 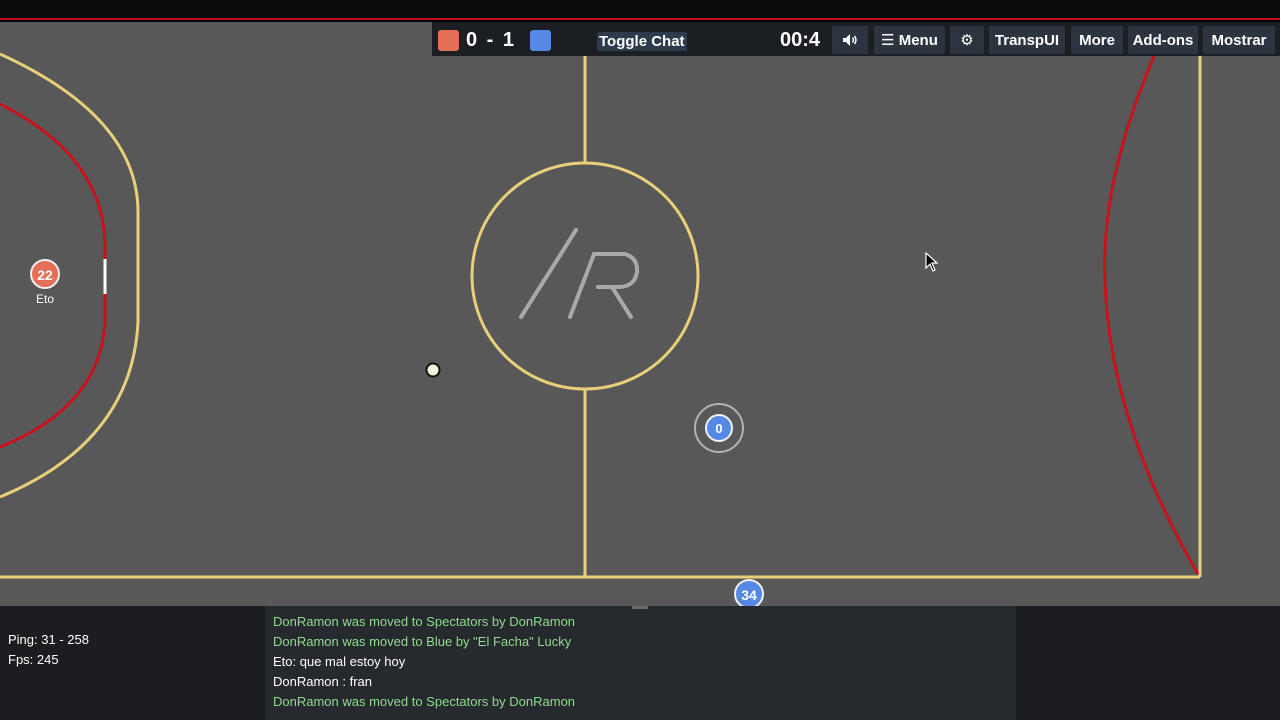 What do you see at coordinates (1163, 40) in the screenshot?
I see `addons-button: Add-ons` at bounding box center [1163, 40].